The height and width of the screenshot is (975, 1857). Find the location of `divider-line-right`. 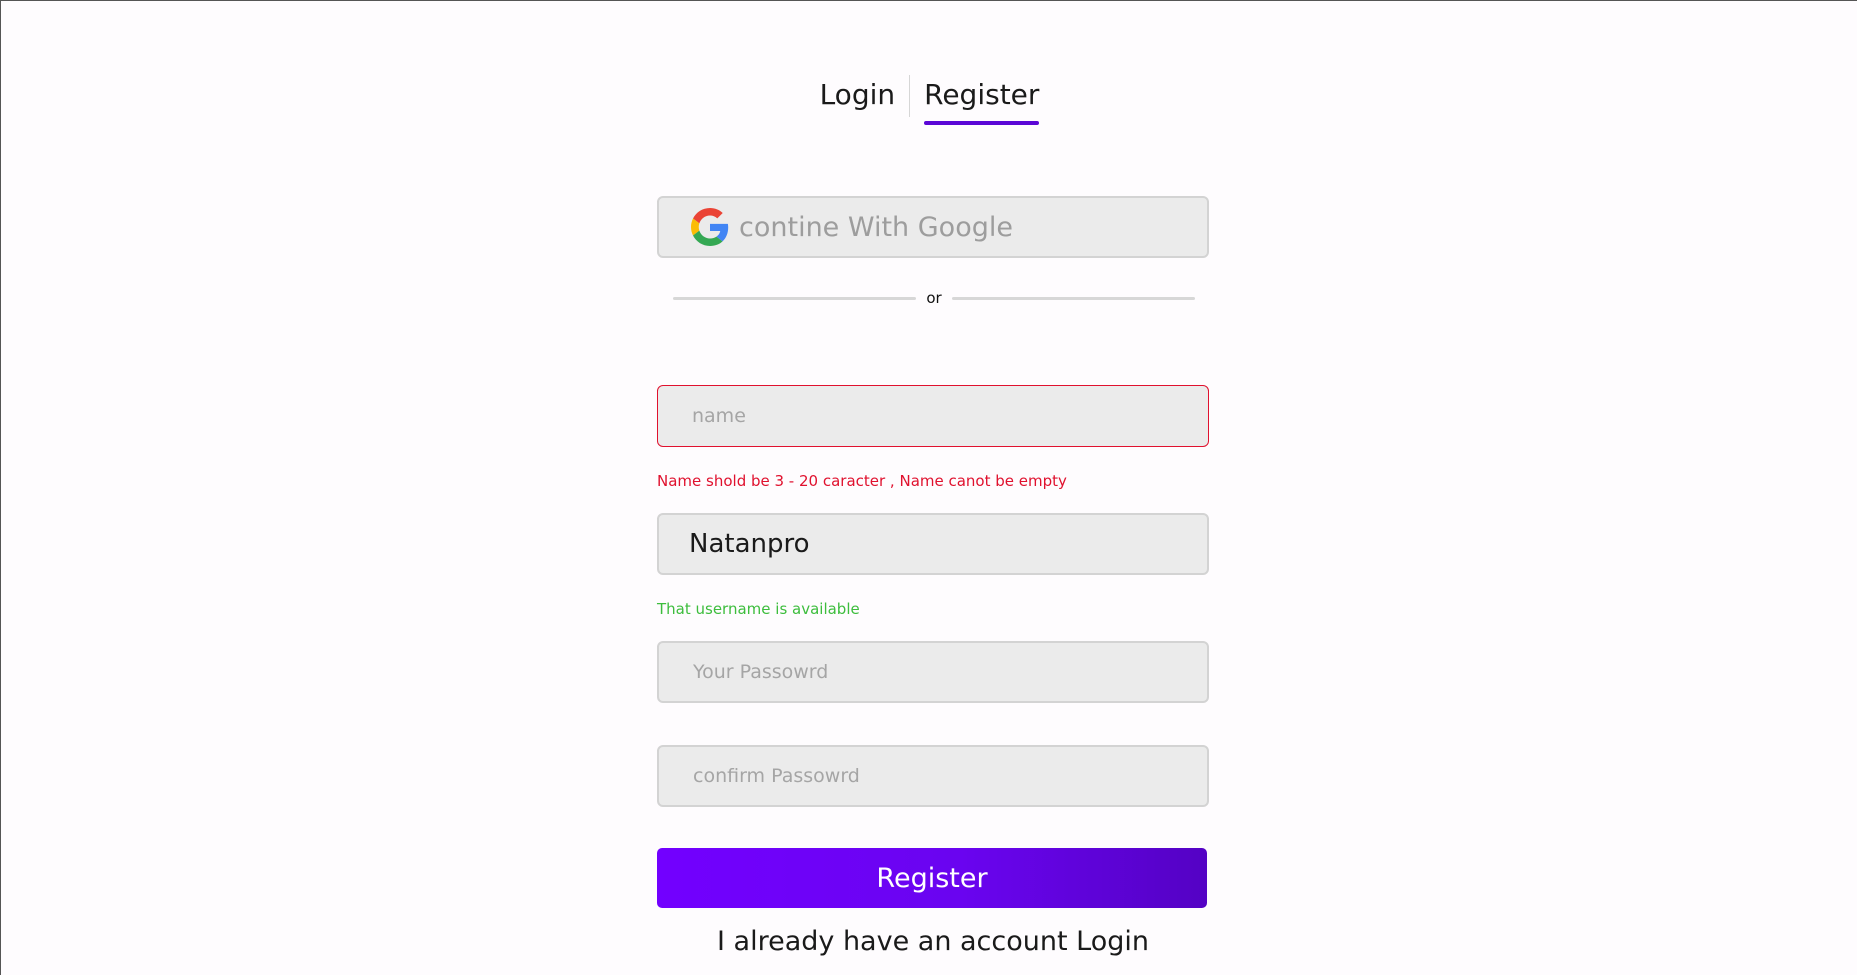

divider-line-right is located at coordinates (1073, 298).